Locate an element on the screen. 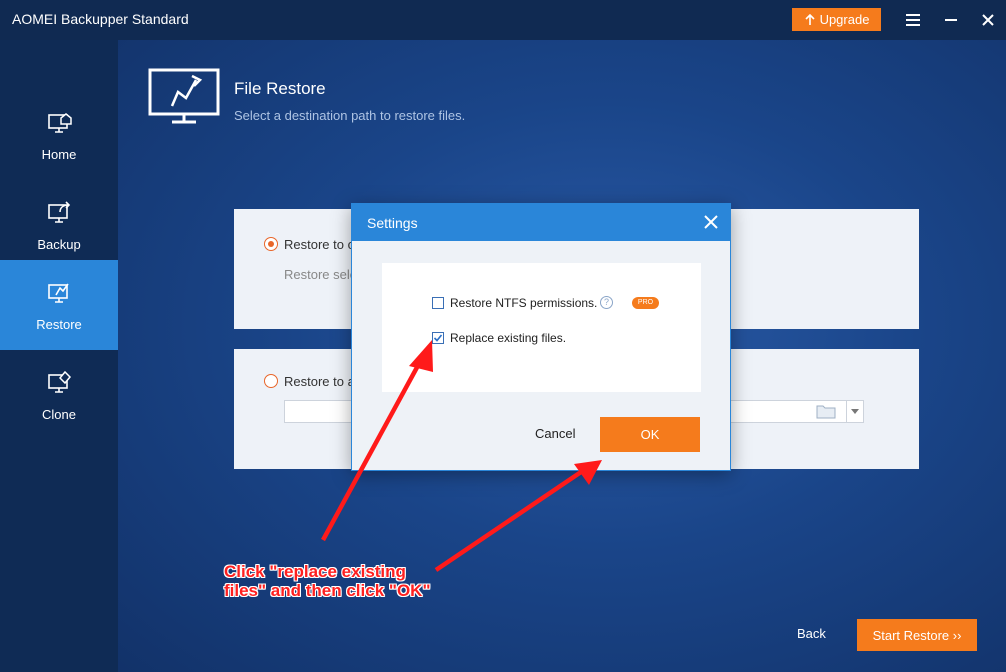  dialog-title: Settings is located at coordinates (392, 223).